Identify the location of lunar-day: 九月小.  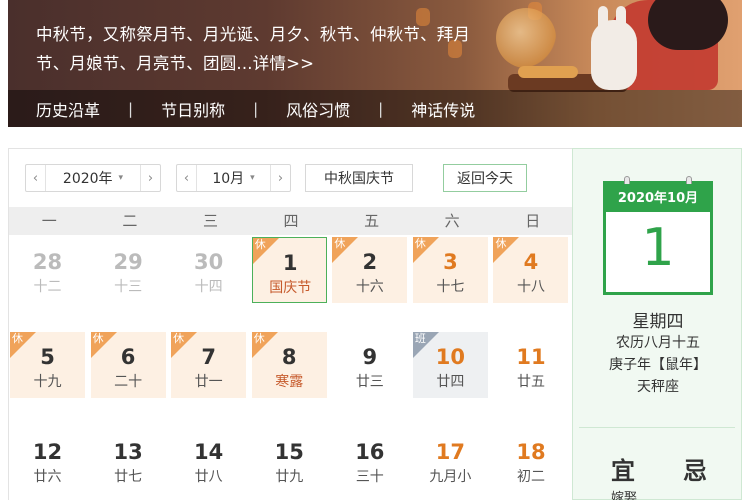
(450, 477).